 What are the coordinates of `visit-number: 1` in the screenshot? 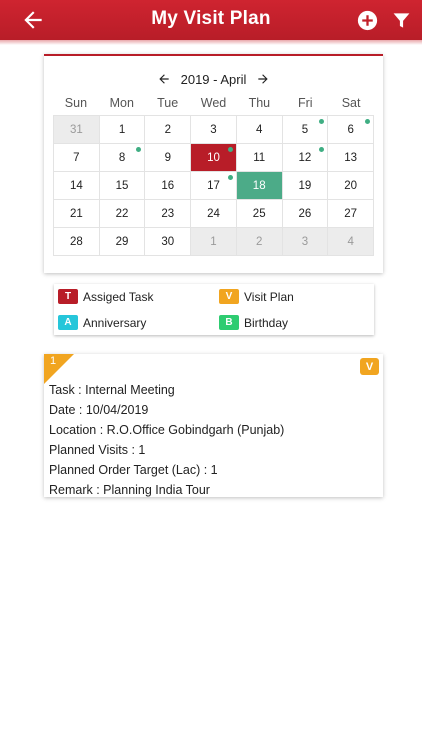 It's located at (53, 361).